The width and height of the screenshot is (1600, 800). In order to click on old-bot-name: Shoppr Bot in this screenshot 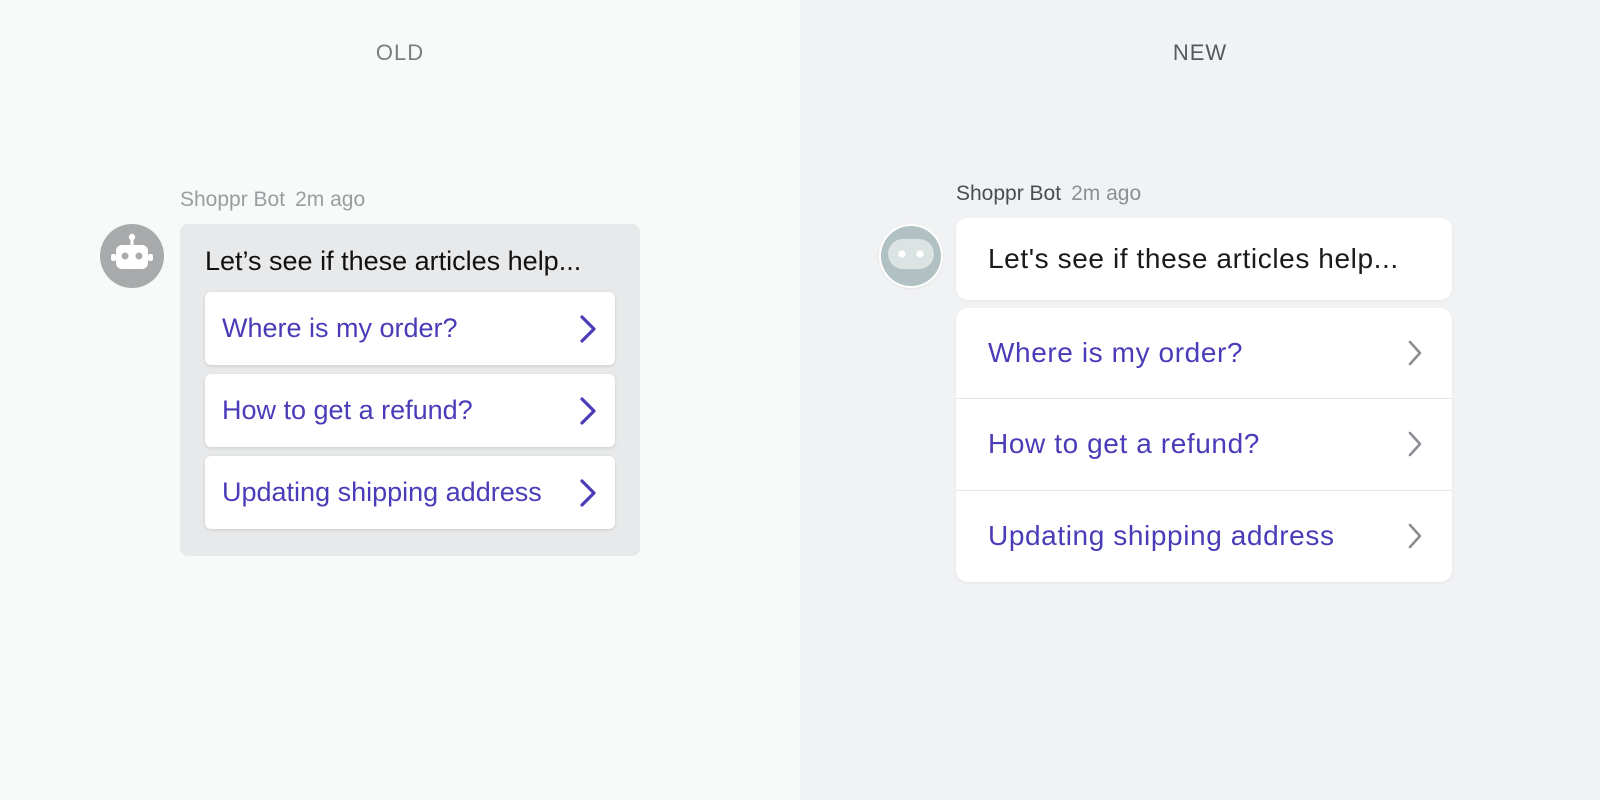, I will do `click(233, 199)`.